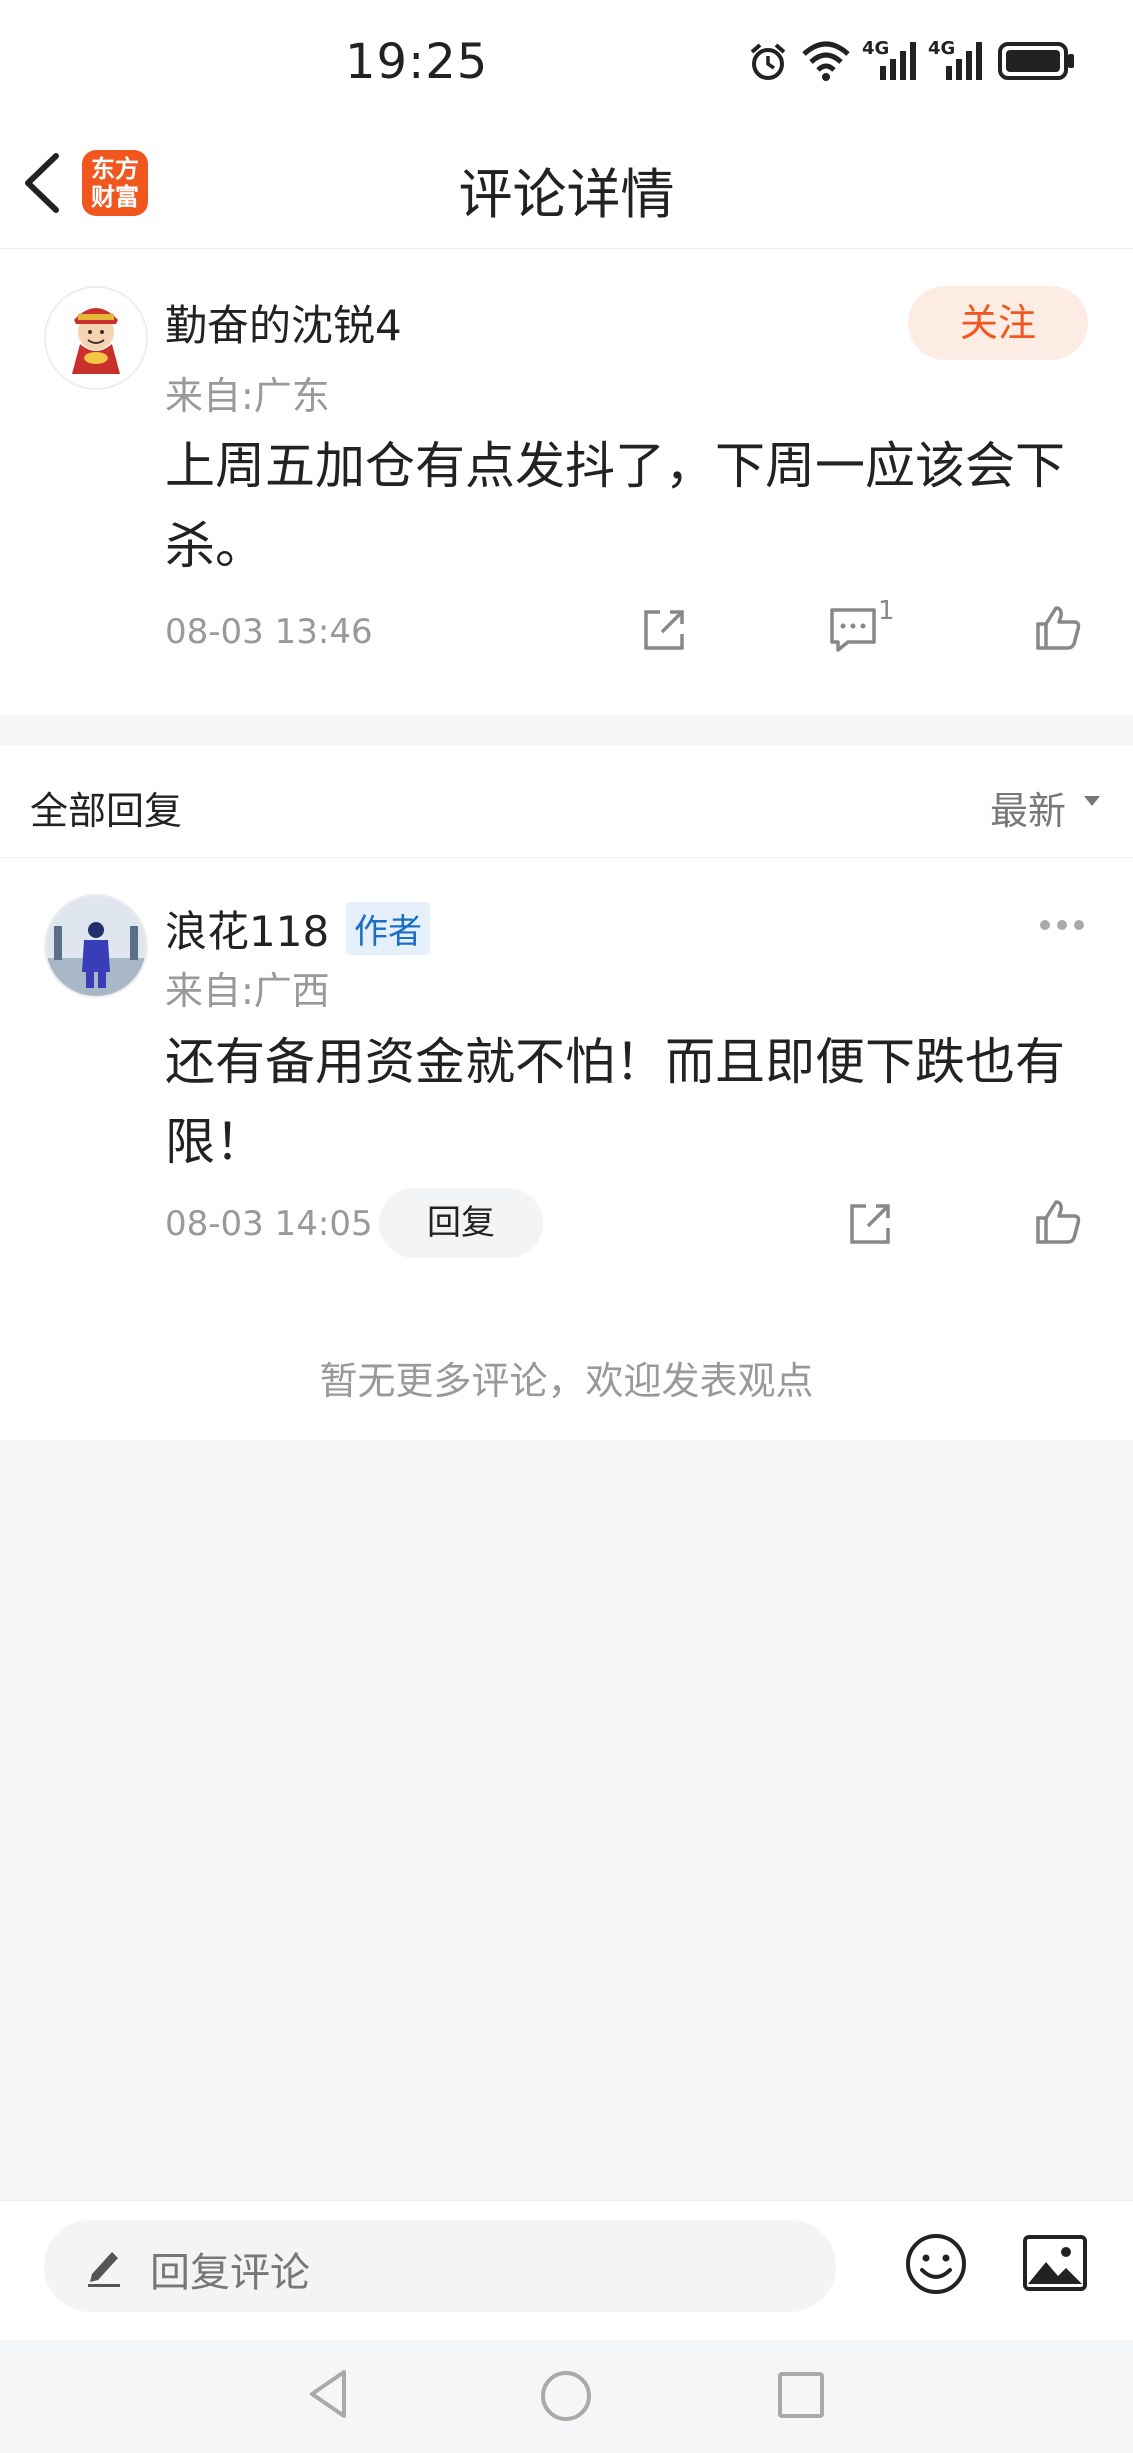 Image resolution: width=1133 pixels, height=2453 pixels. I want to click on status-bar: 19:25 4G 4G, so click(566, 60).